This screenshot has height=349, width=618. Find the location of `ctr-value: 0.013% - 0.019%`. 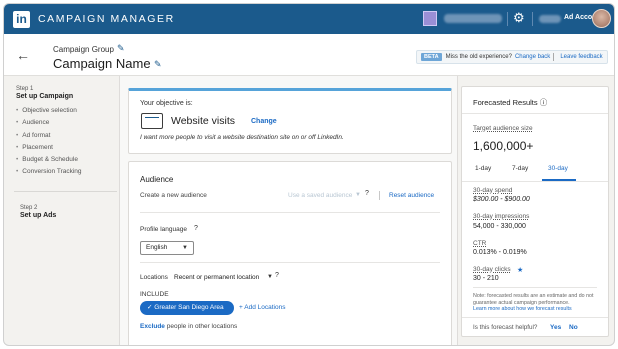

ctr-value: 0.013% - 0.019% is located at coordinates (500, 252).